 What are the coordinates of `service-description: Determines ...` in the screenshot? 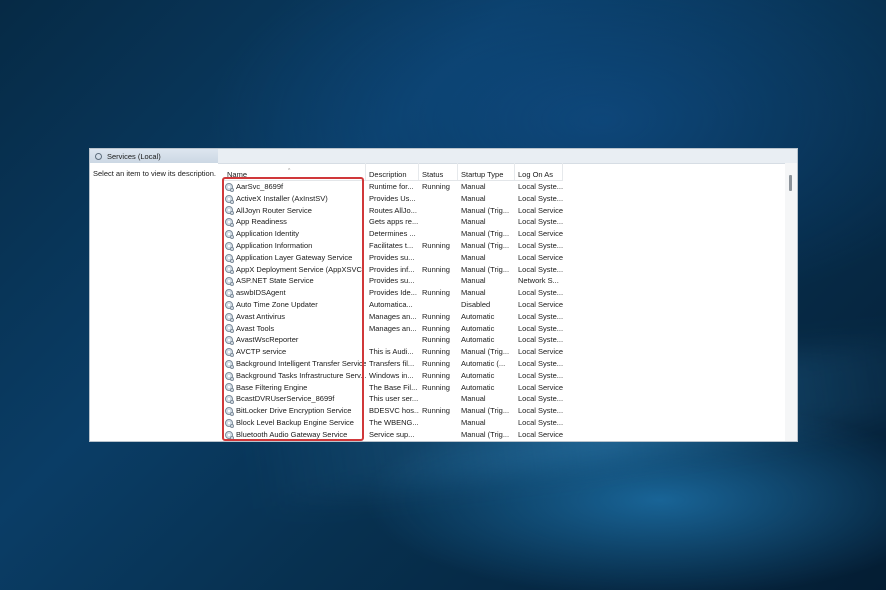 It's located at (392, 234).